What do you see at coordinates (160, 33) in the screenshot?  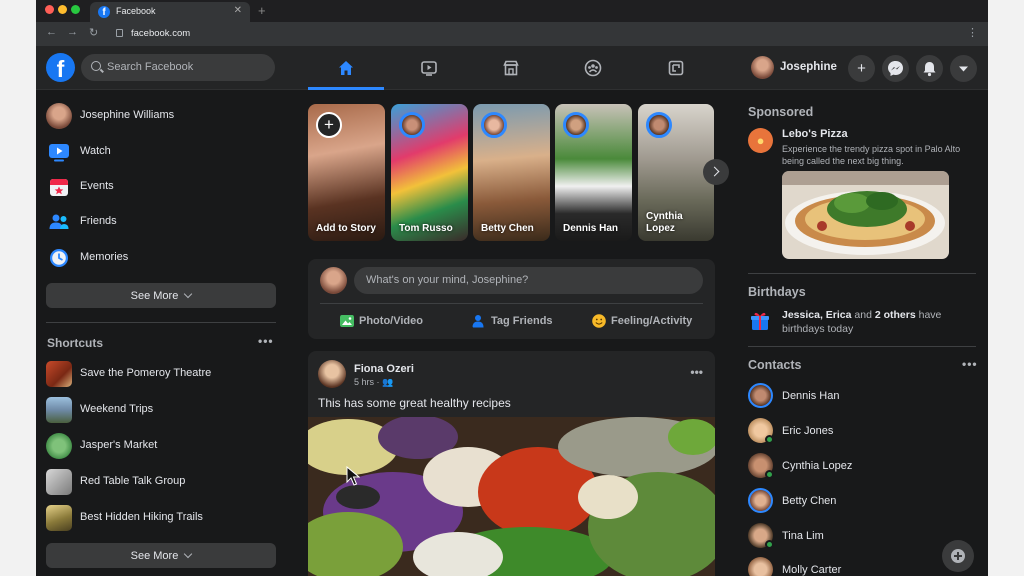 I see `url-field: facebook.com` at bounding box center [160, 33].